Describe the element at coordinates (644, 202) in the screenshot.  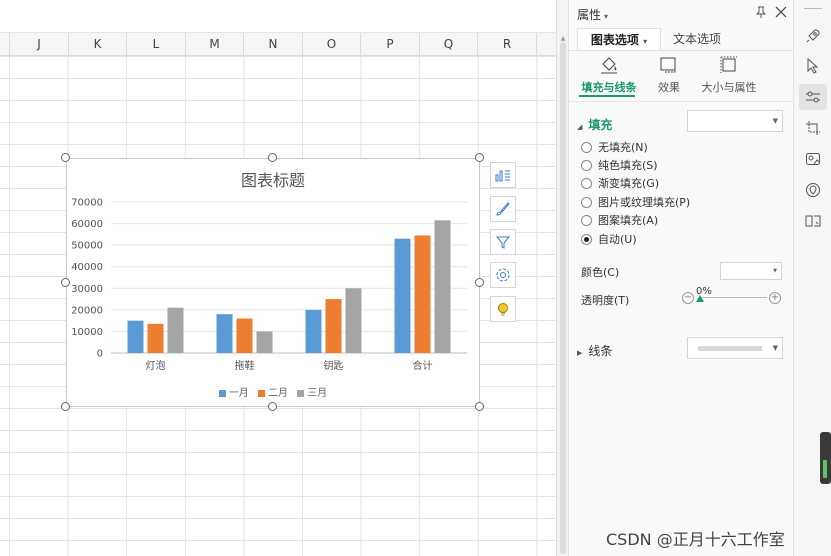
I see `radio-label: 图片或纹理填充(P)` at that location.